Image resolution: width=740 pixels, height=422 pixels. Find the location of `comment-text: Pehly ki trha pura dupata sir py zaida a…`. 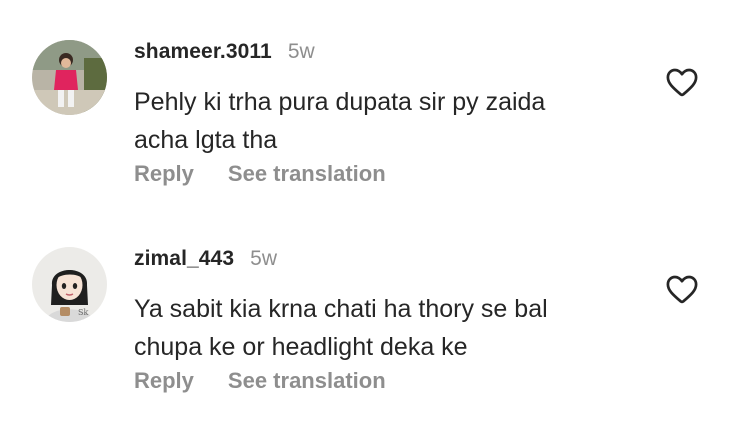

comment-text: Pehly ki trha pura dupata sir py zaida a… is located at coordinates (384, 121).